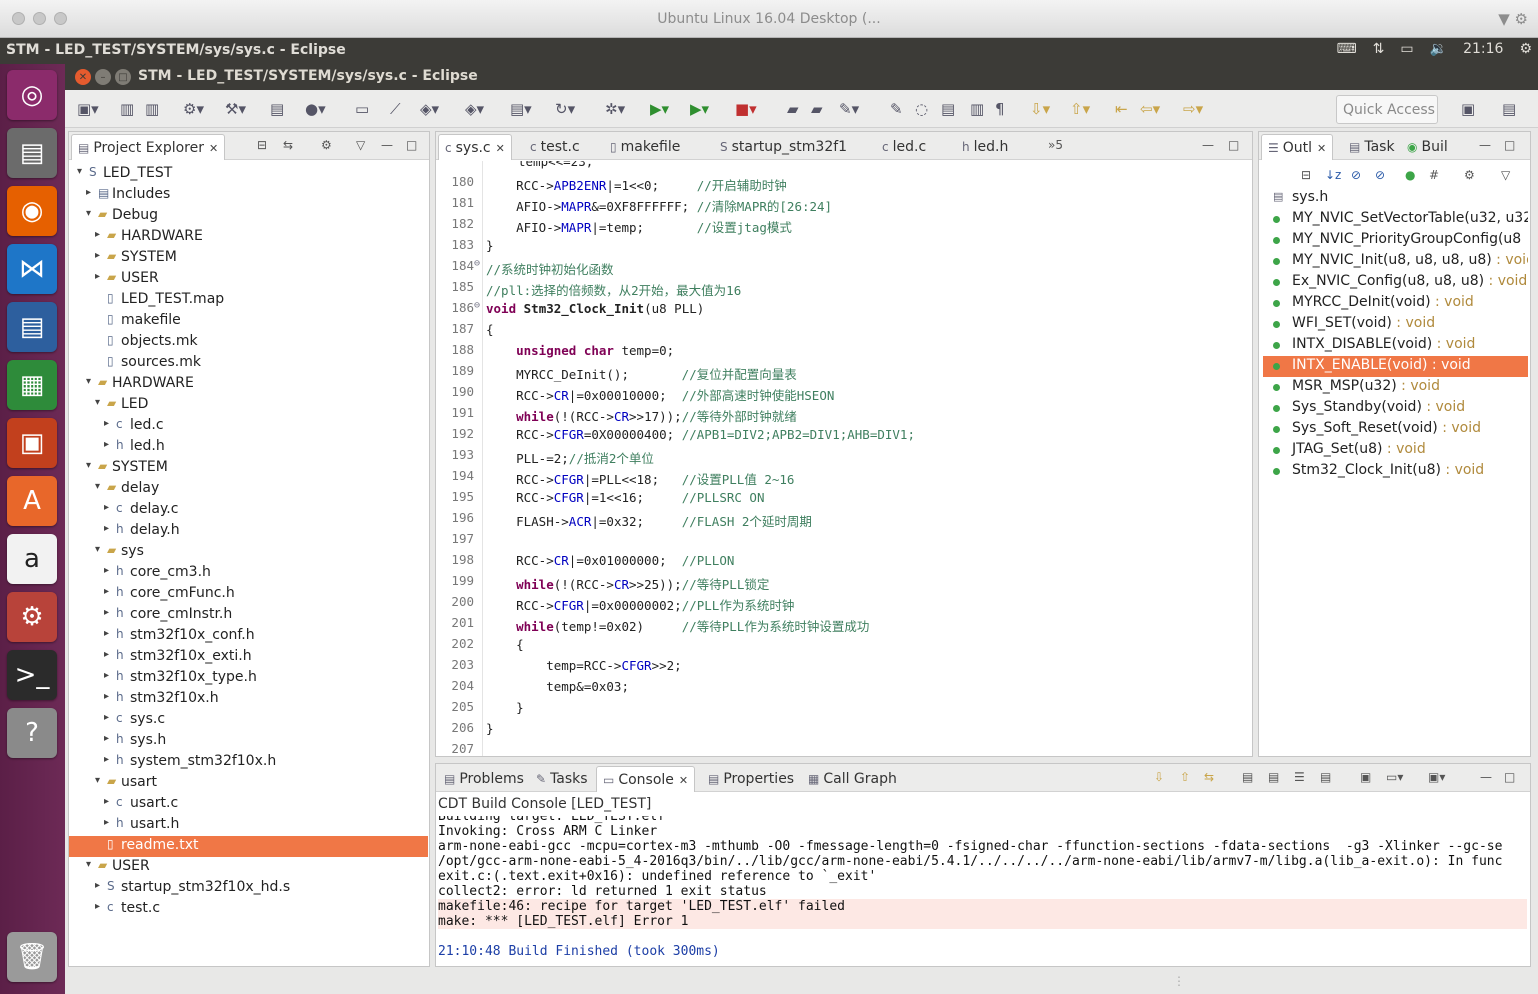 The width and height of the screenshot is (1538, 994). What do you see at coordinates (793, 109) in the screenshot?
I see `open-icon: ▰` at bounding box center [793, 109].